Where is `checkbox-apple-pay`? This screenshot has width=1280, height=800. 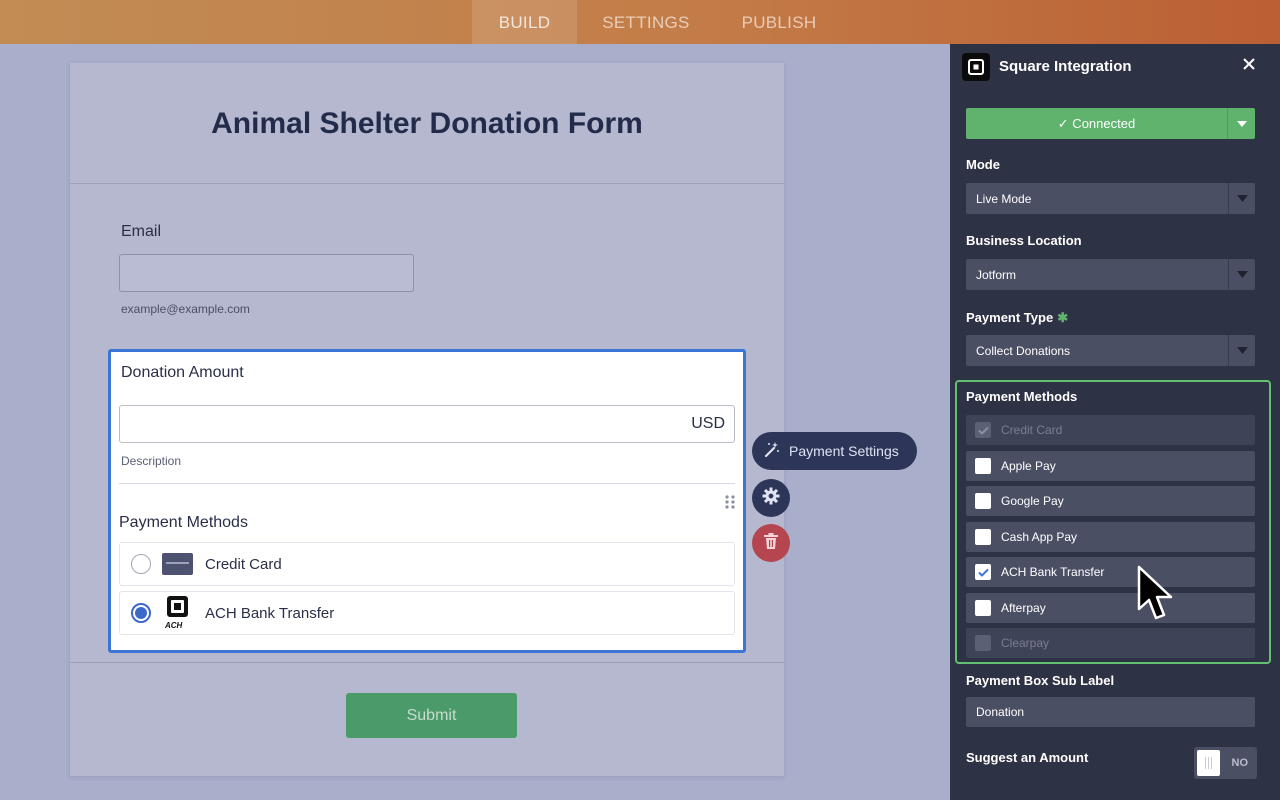 checkbox-apple-pay is located at coordinates (983, 466).